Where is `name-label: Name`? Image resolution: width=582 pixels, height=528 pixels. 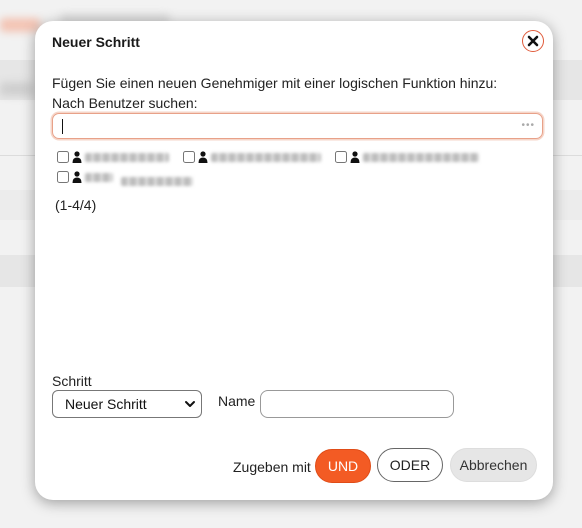 name-label: Name is located at coordinates (237, 401).